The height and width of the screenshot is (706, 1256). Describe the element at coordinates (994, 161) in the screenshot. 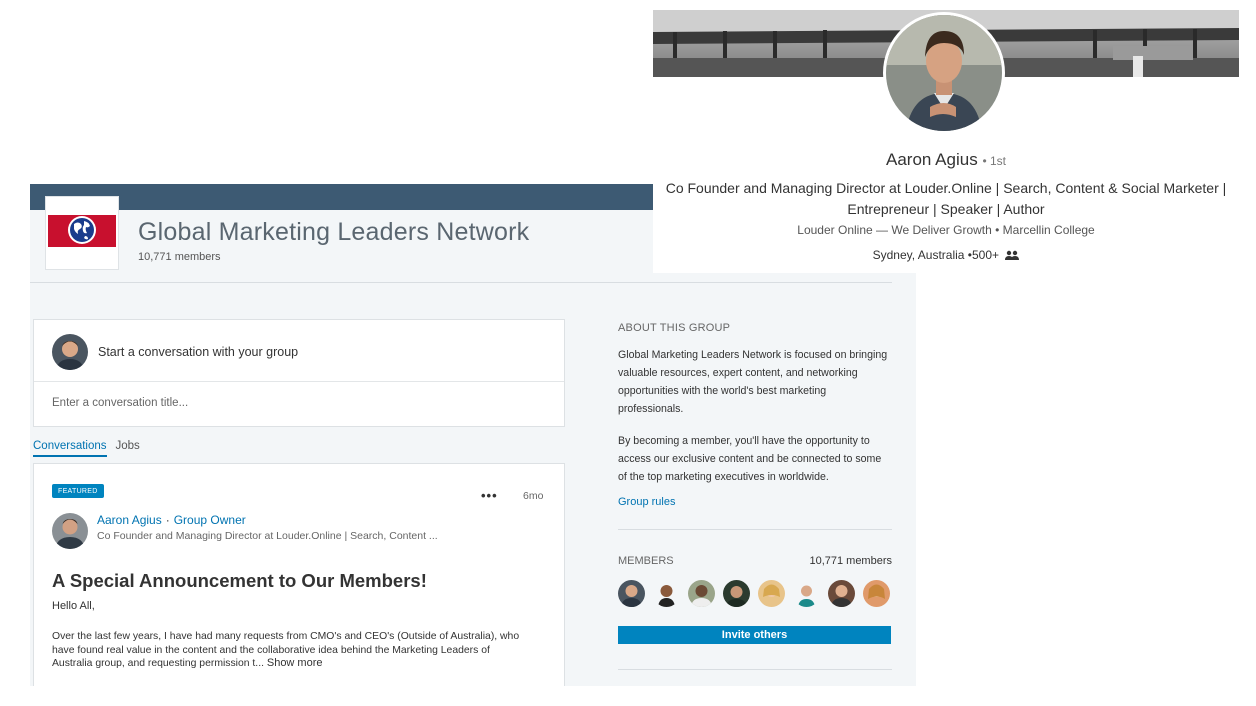

I see `connection-degree: • 1st` at that location.